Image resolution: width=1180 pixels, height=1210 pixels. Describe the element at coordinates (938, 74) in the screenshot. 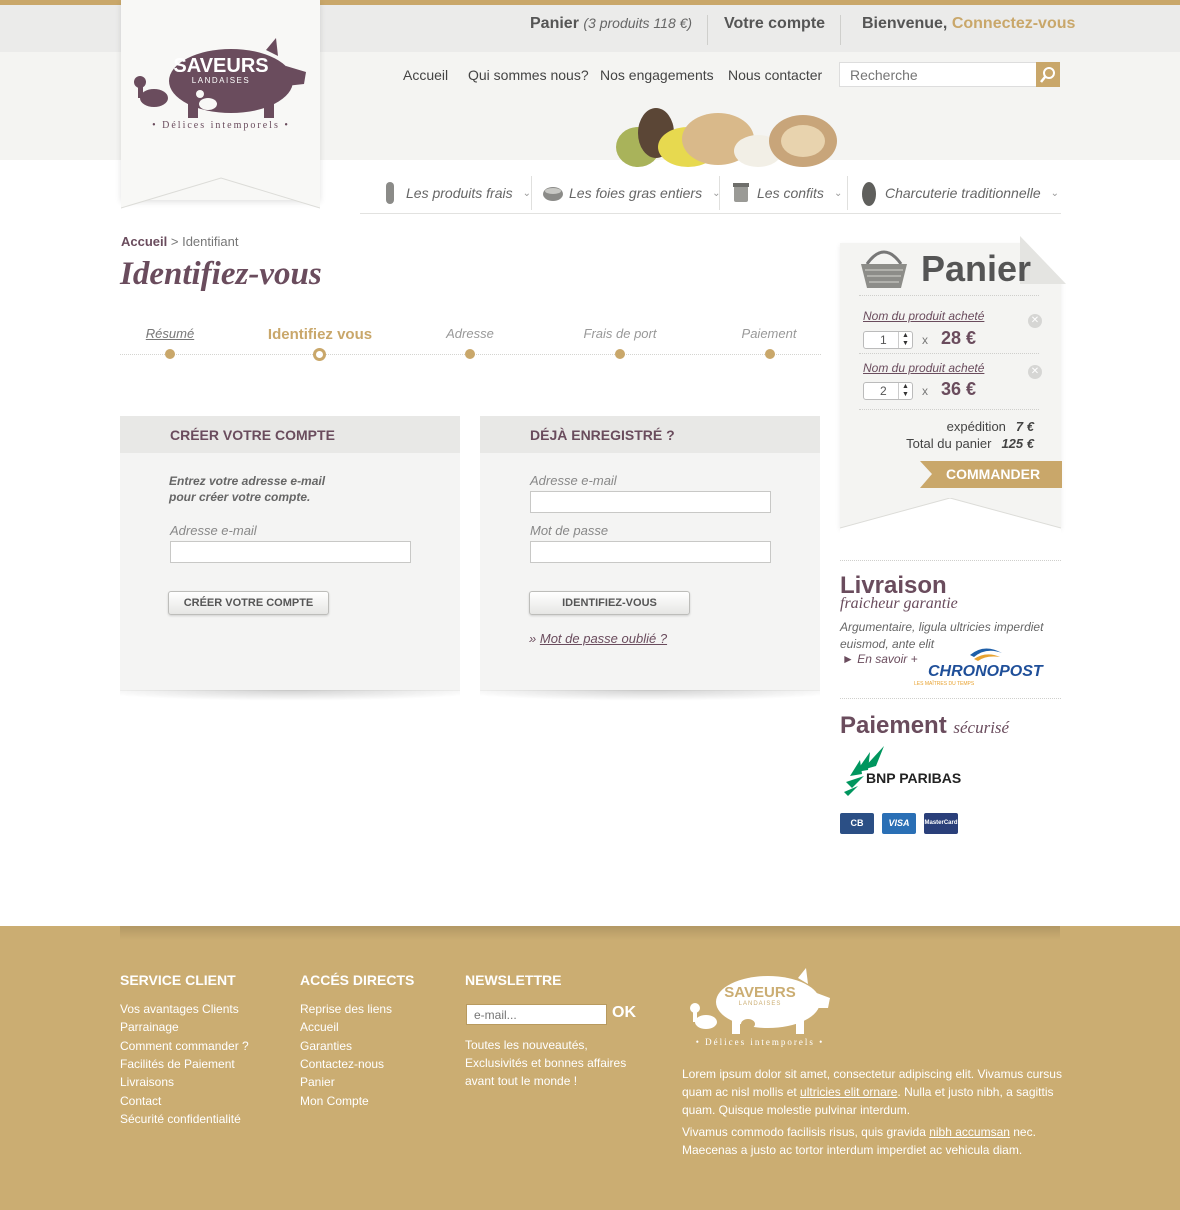

I see `search-input` at that location.